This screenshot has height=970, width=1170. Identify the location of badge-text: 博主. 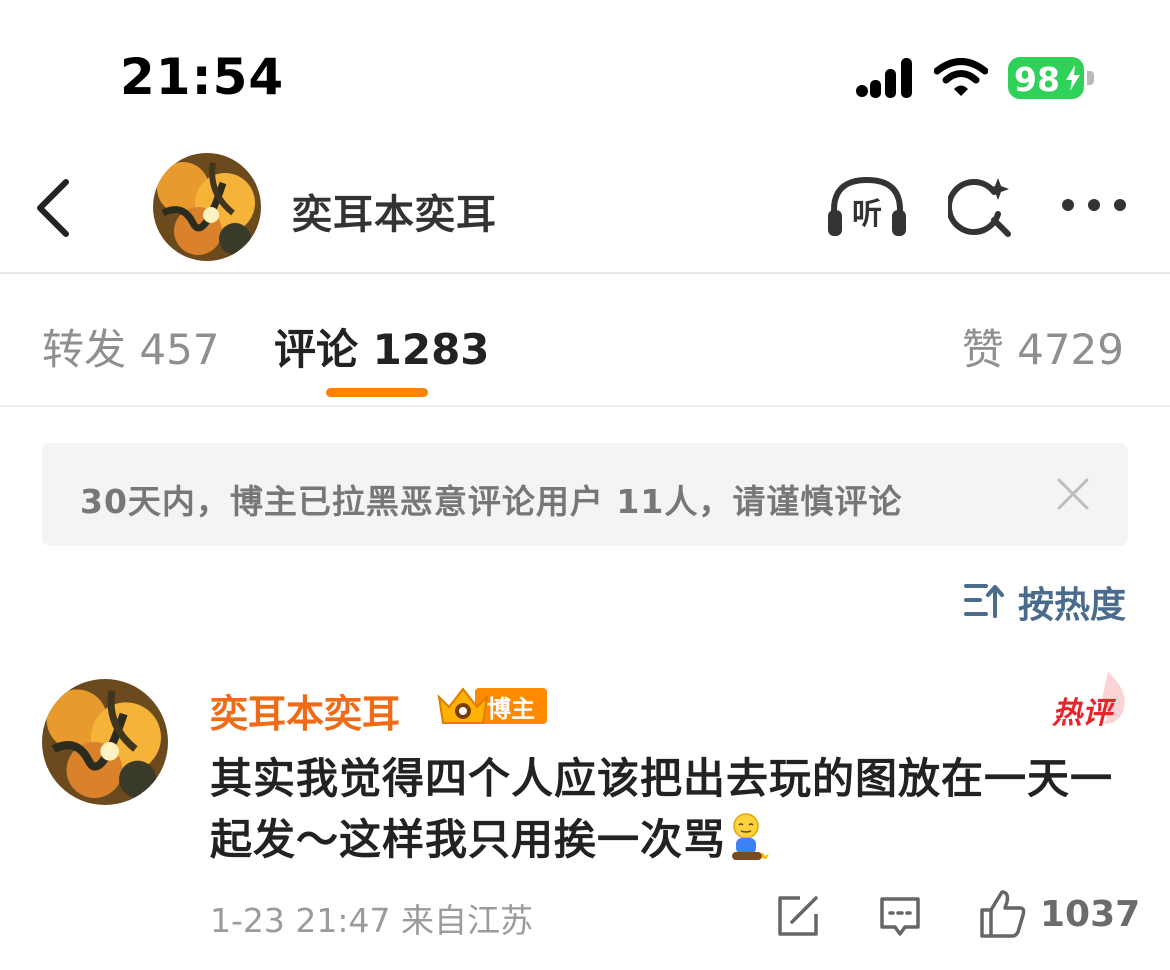
(511, 709).